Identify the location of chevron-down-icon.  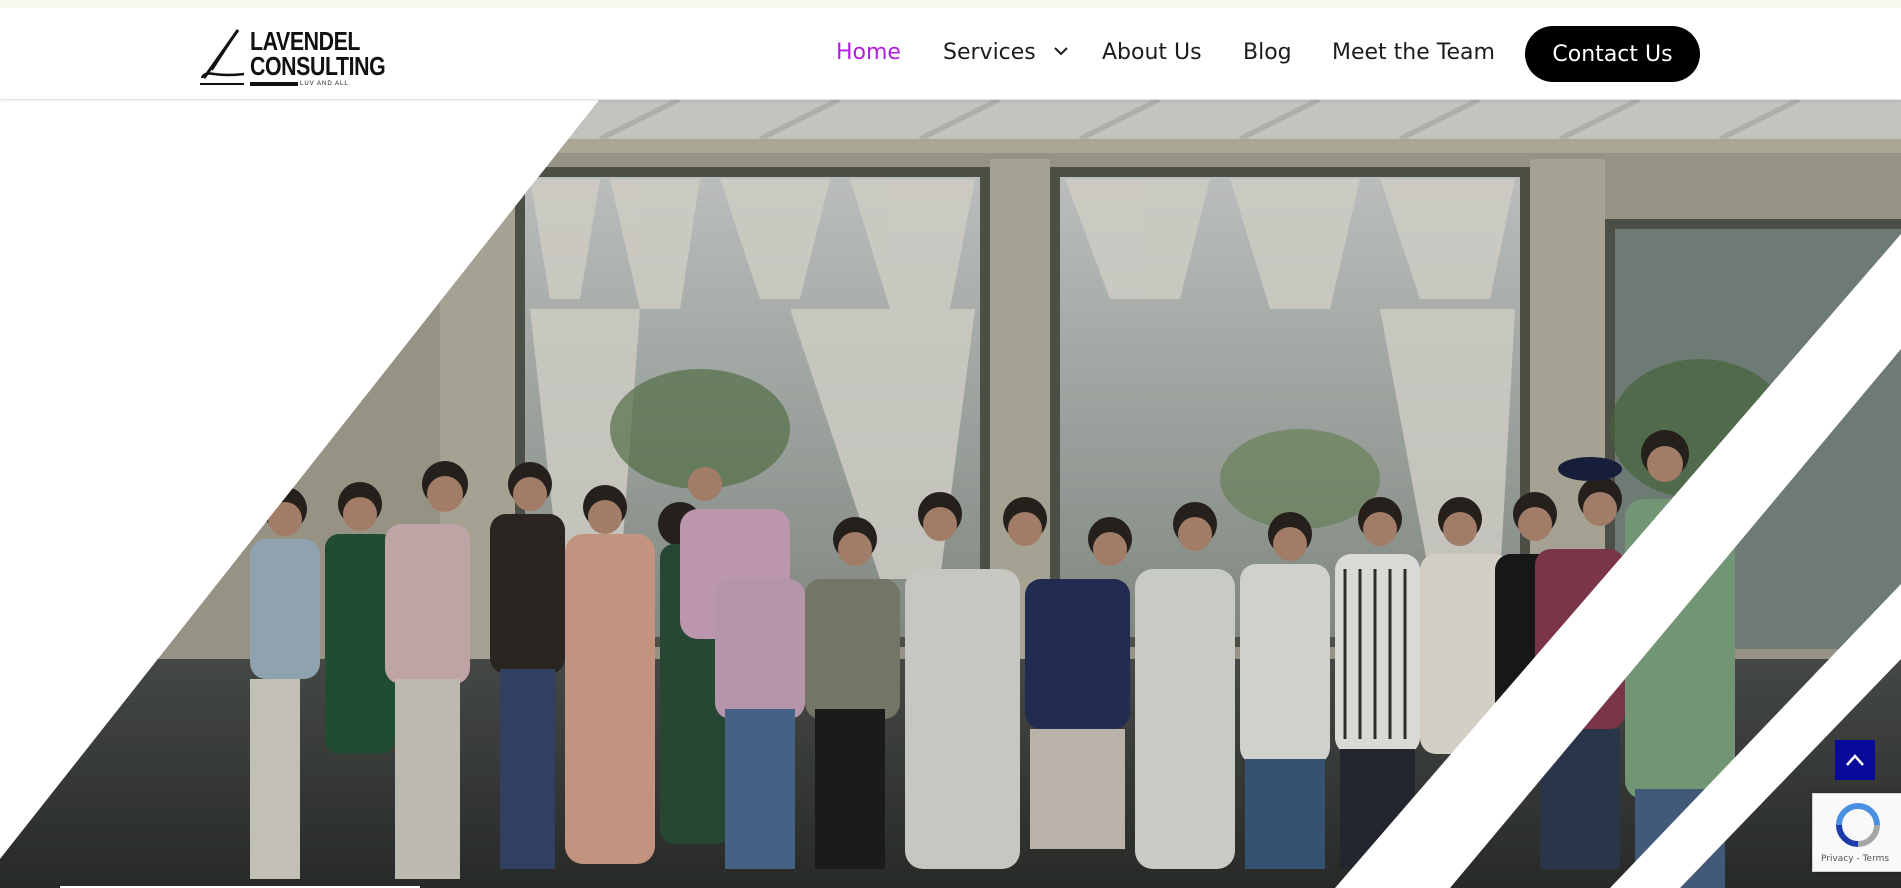
(1061, 51).